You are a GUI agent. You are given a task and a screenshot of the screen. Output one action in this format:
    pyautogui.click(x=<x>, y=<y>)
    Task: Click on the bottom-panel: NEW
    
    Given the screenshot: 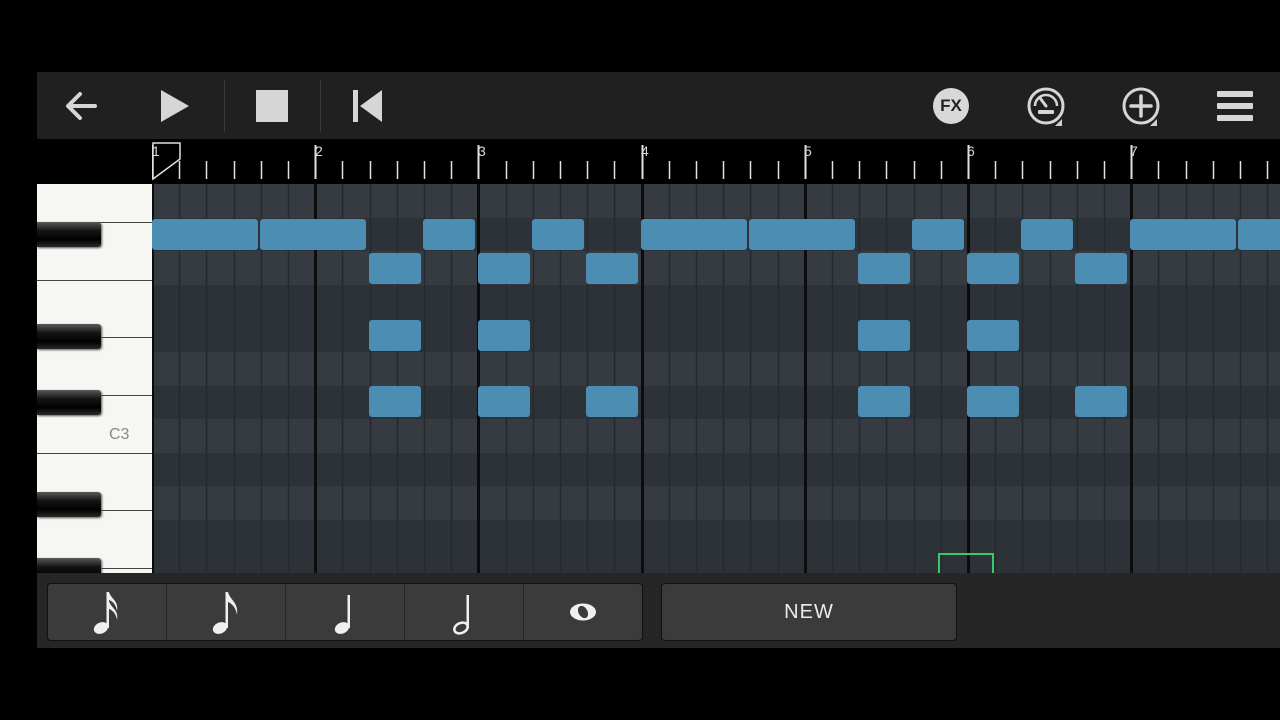 What is the action you would take?
    pyautogui.click(x=658, y=610)
    